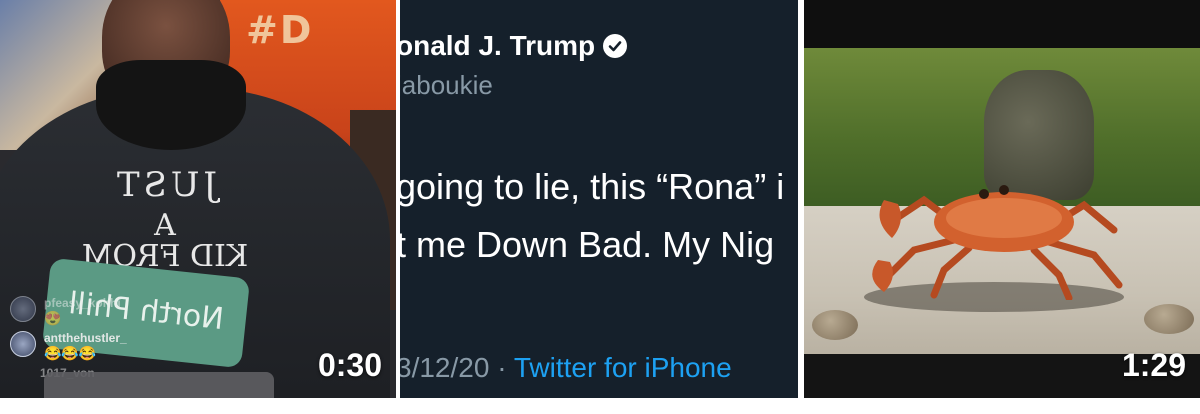 This screenshot has height=414, width=1200. Describe the element at coordinates (171, 105) in the screenshot. I see `person-beard` at that location.